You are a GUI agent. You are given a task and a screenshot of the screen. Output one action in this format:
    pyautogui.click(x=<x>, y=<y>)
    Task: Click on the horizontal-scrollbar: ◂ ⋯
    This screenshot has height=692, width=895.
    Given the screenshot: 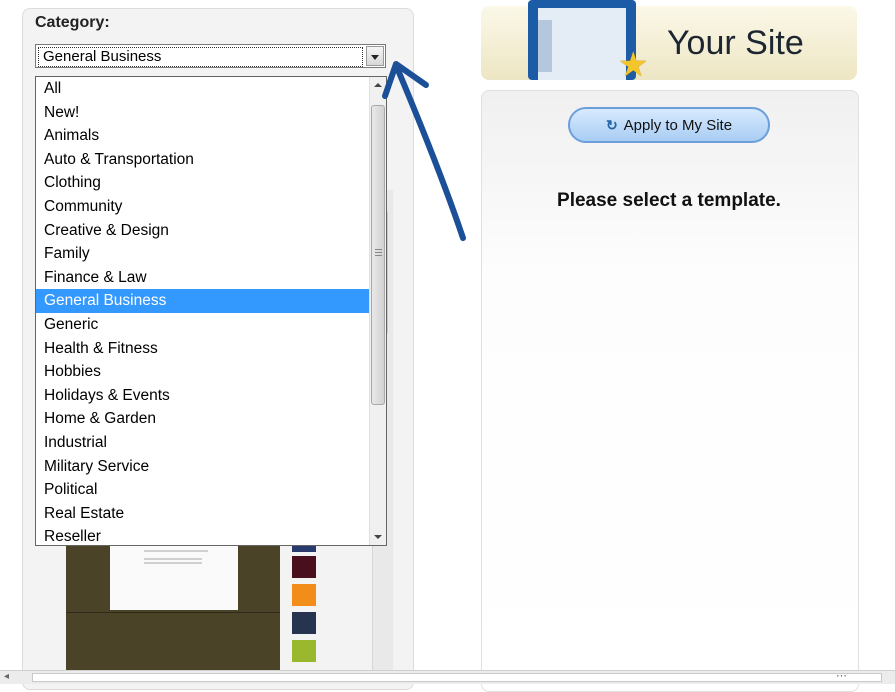 What is the action you would take?
    pyautogui.click(x=447, y=677)
    